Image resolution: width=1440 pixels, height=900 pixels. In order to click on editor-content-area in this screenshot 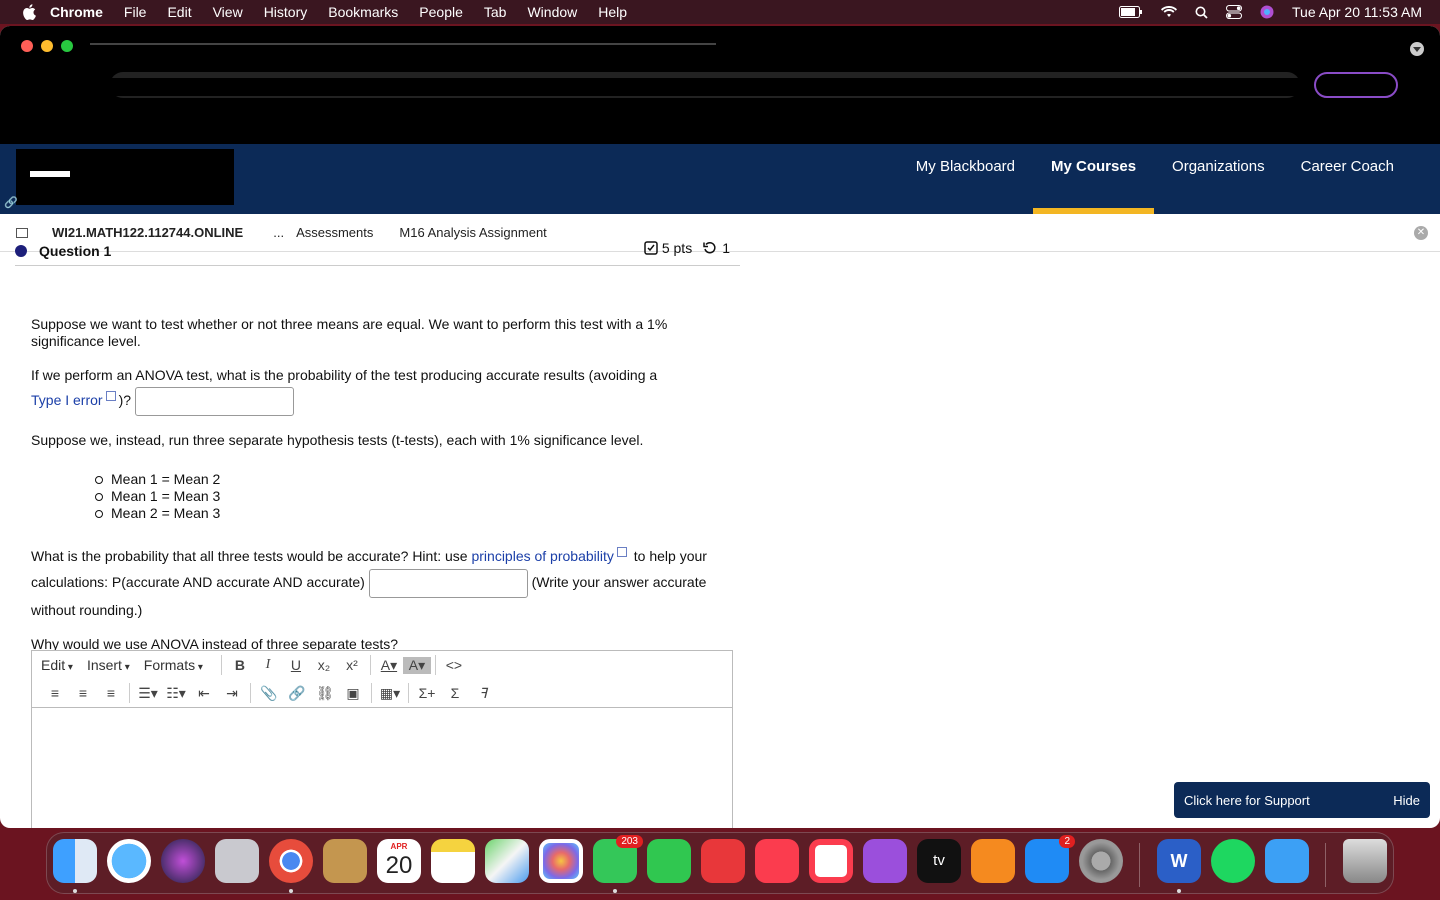, I will do `click(382, 768)`.